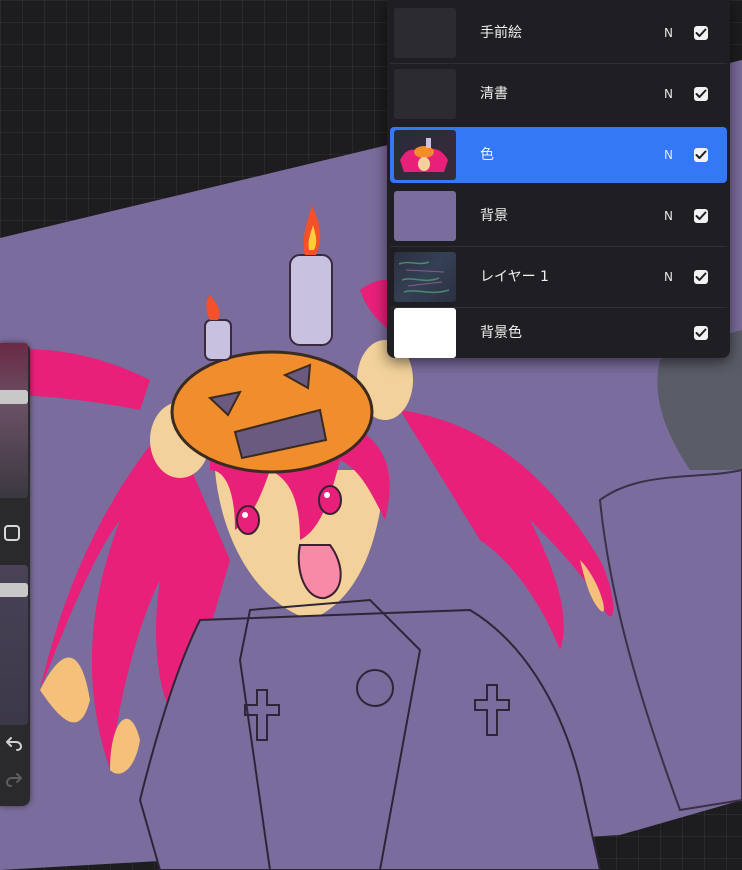 Image resolution: width=742 pixels, height=870 pixels. Describe the element at coordinates (14, 420) in the screenshot. I see `brush-size-slider` at that location.